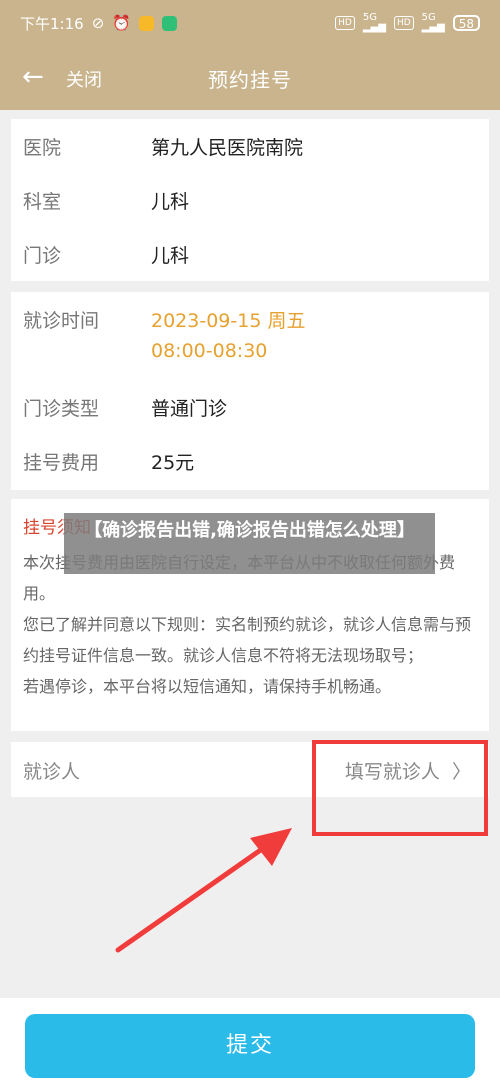  I want to click on visit-date-value: 2023-09-15 周五, so click(228, 321).